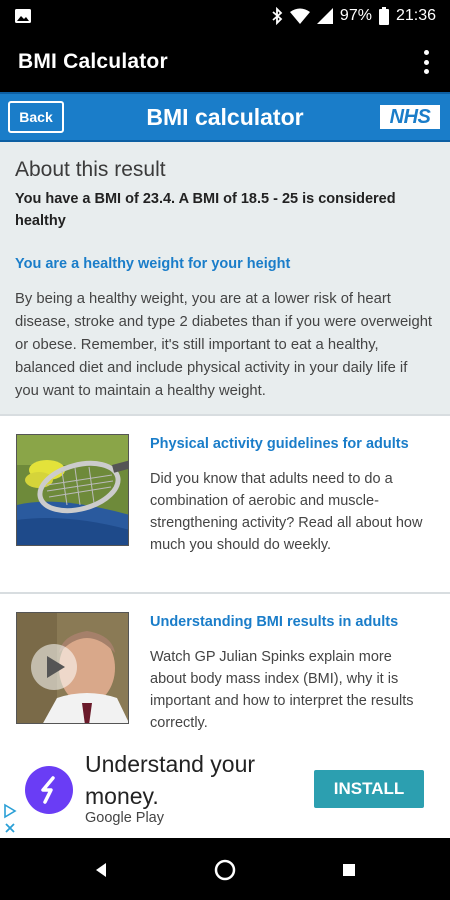 Image resolution: width=450 pixels, height=900 pixels. Describe the element at coordinates (324, 16) in the screenshot. I see `signal-icon` at that location.